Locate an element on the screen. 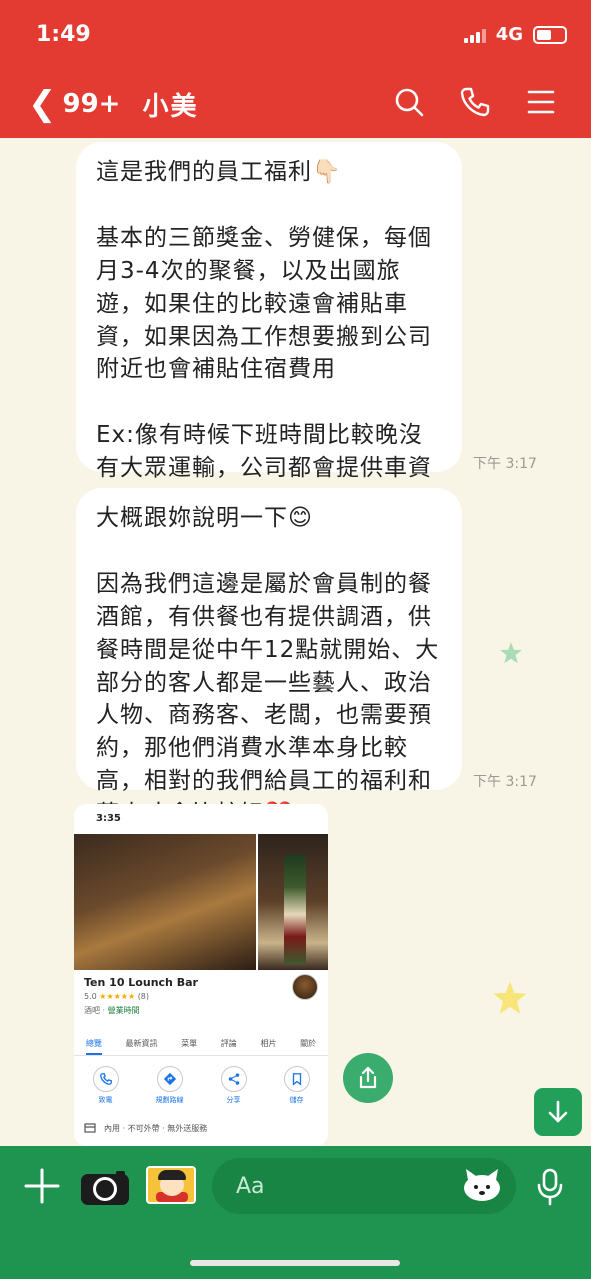 The width and height of the screenshot is (591, 1279). message-input: Aa is located at coordinates (364, 1186).